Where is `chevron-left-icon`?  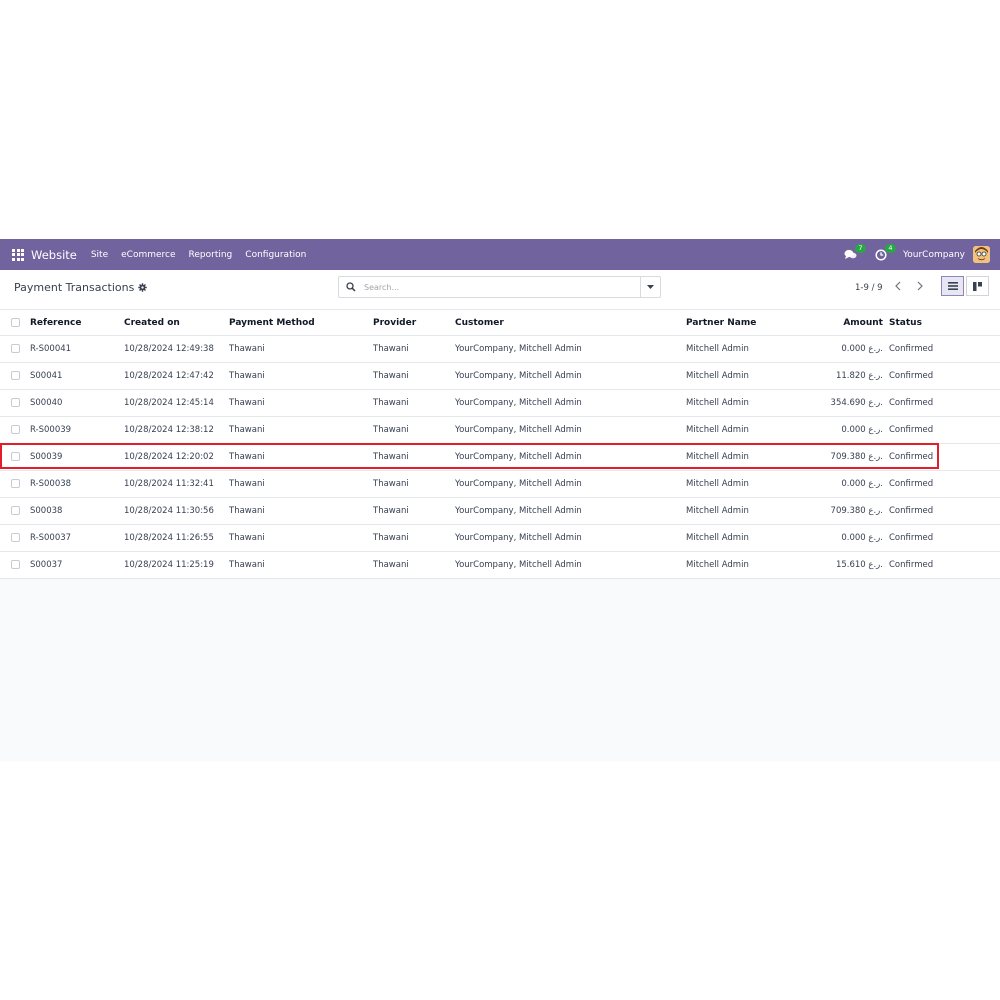
chevron-left-icon is located at coordinates (897, 286).